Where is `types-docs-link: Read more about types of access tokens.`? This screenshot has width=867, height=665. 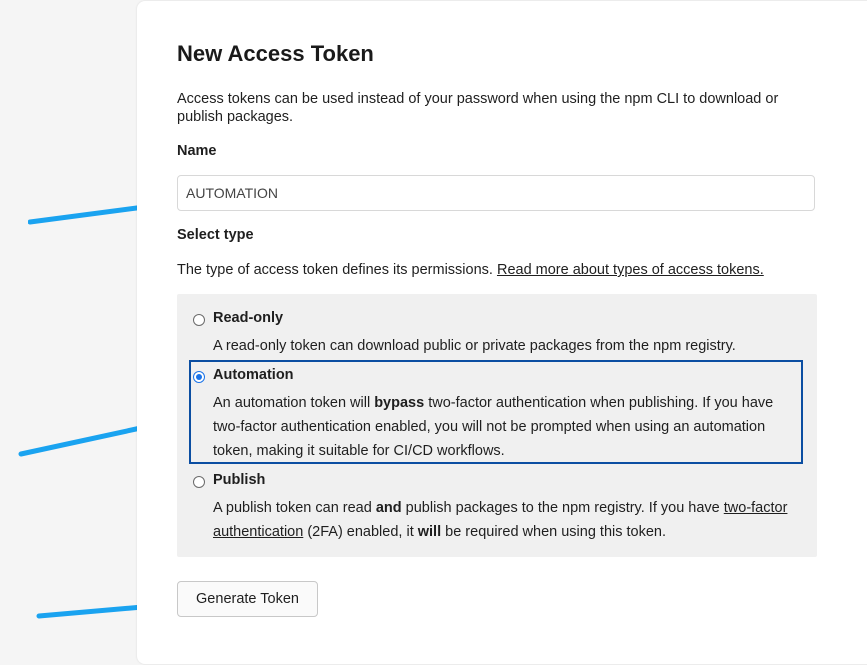
types-docs-link: Read more about types of access tokens. is located at coordinates (630, 270).